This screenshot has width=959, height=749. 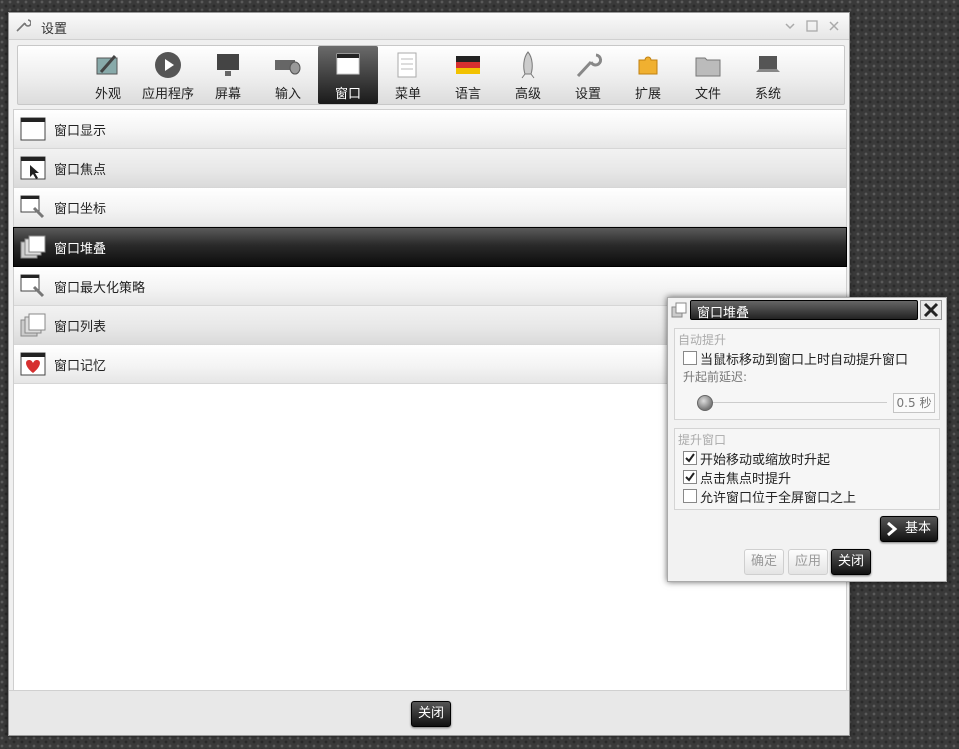 I want to click on close-button: 关闭, so click(x=431, y=714).